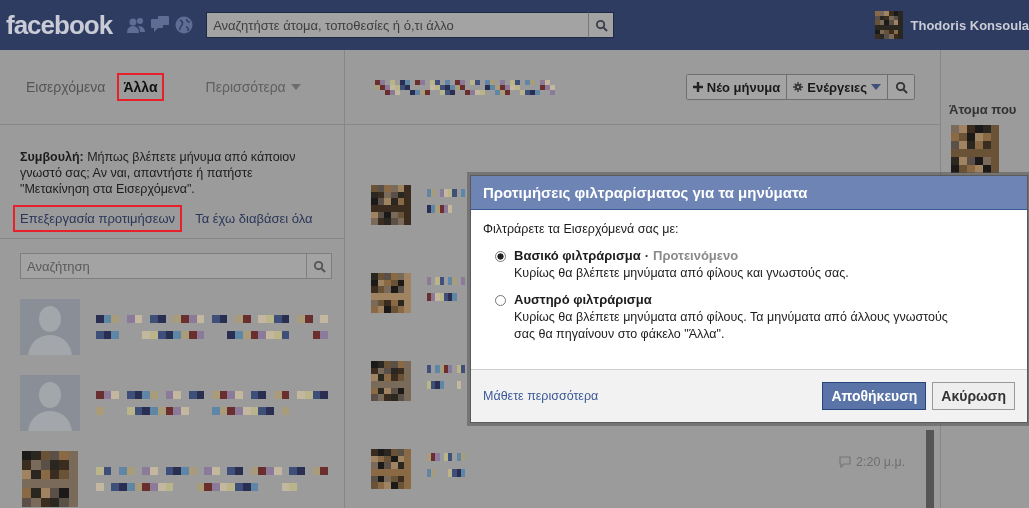  Describe the element at coordinates (737, 87) in the screenshot. I see `new-message-button: Νέο μήνυμα` at that location.